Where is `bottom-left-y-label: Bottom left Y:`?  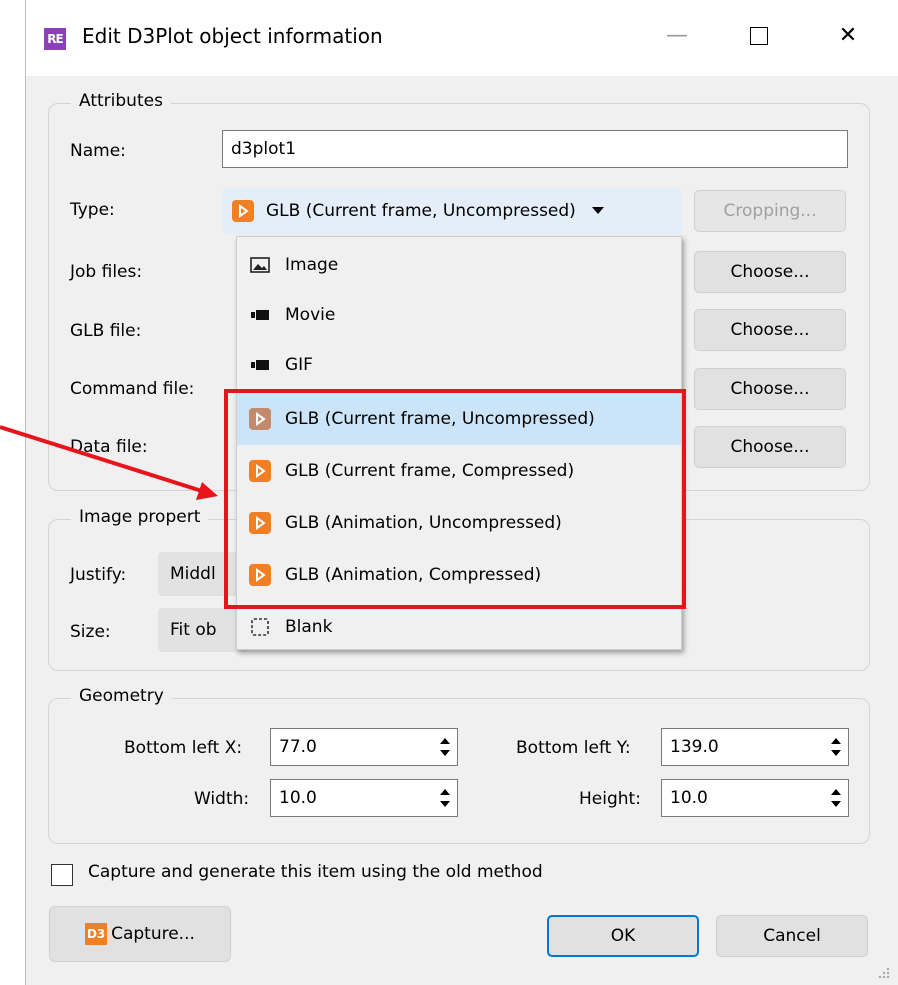 bottom-left-y-label: Bottom left Y: is located at coordinates (573, 748).